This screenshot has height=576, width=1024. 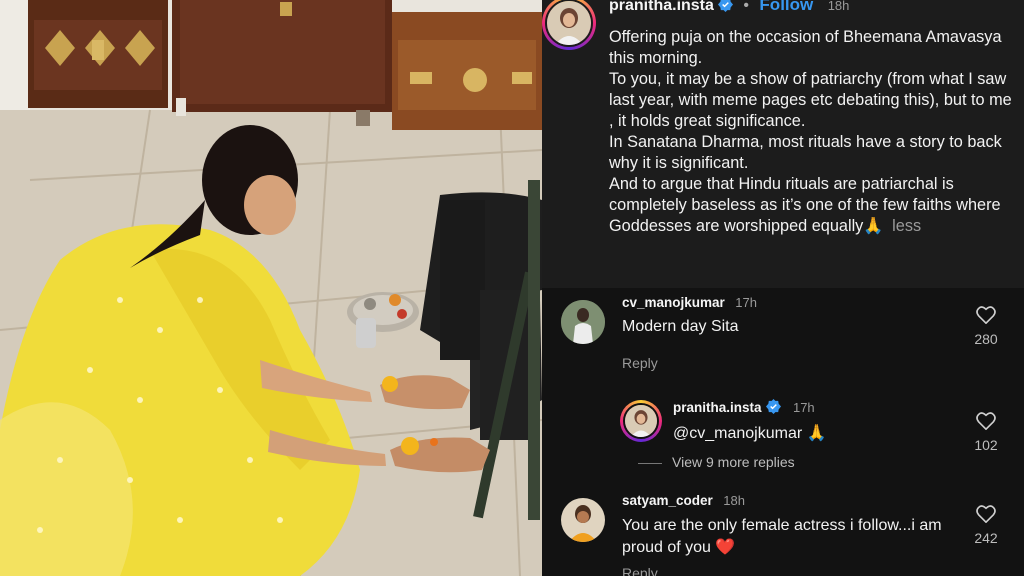 What do you see at coordinates (750, 433) in the screenshot?
I see `comment-text: @cv_manojkumar 🙏` at bounding box center [750, 433].